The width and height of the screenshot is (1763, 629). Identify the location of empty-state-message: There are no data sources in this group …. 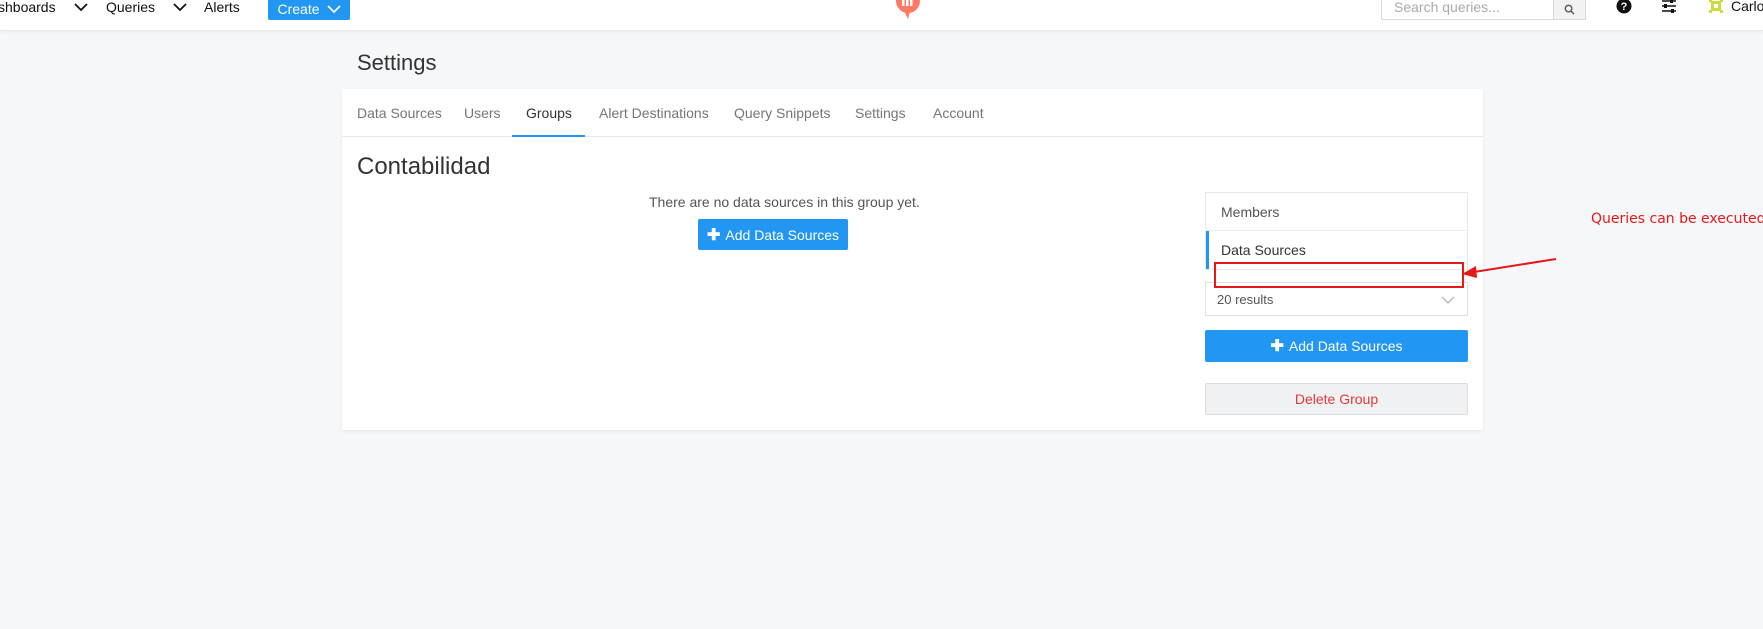
(784, 202).